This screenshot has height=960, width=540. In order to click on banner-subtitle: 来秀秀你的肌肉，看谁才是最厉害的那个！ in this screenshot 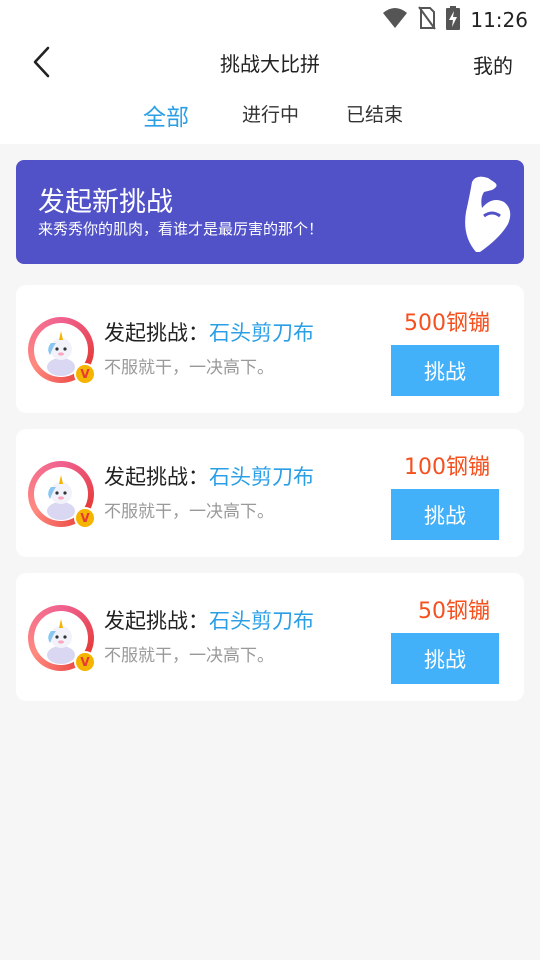, I will do `click(181, 229)`.